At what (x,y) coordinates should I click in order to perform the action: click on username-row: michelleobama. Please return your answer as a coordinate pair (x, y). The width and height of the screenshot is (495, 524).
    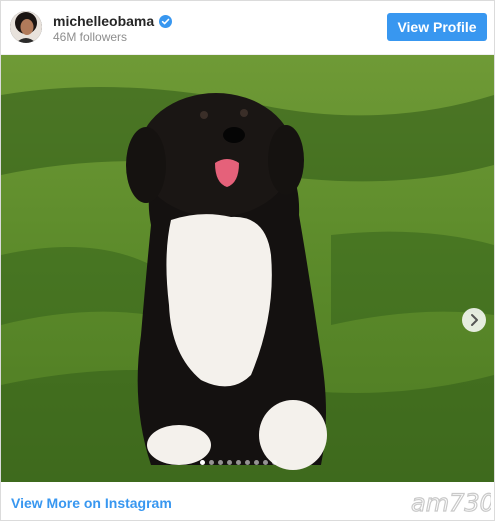
    Looking at the image, I should click on (113, 21).